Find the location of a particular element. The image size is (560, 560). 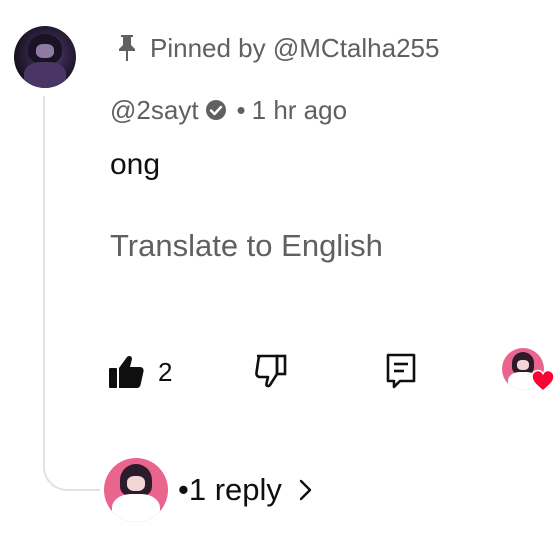

dislike-button is located at coordinates (272, 372).